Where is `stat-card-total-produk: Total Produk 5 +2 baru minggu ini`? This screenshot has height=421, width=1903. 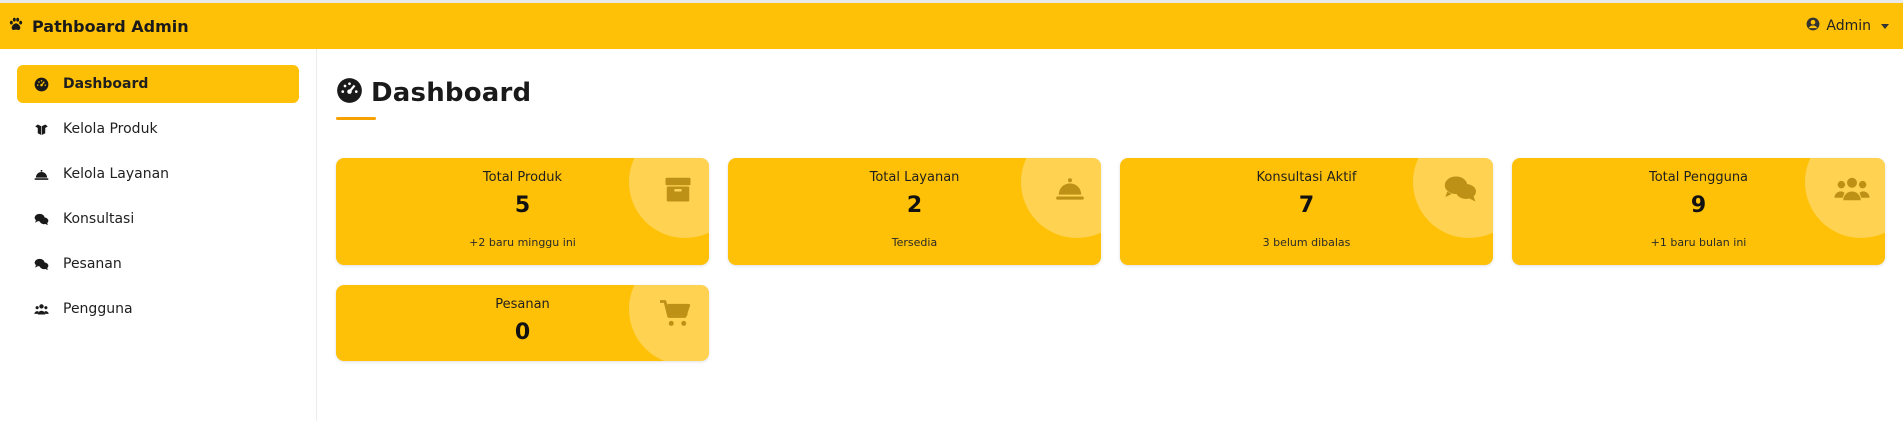 stat-card-total-produk: Total Produk 5 +2 baru minggu ini is located at coordinates (522, 211).